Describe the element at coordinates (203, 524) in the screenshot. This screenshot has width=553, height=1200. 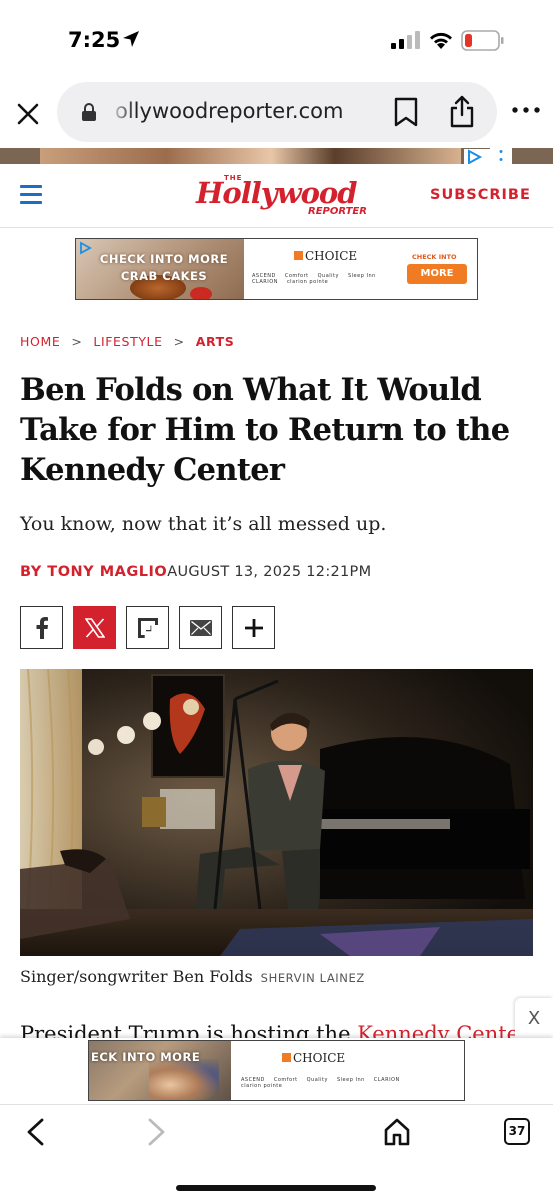
I see `article-dek: You know, now that it’s all messed up.` at that location.